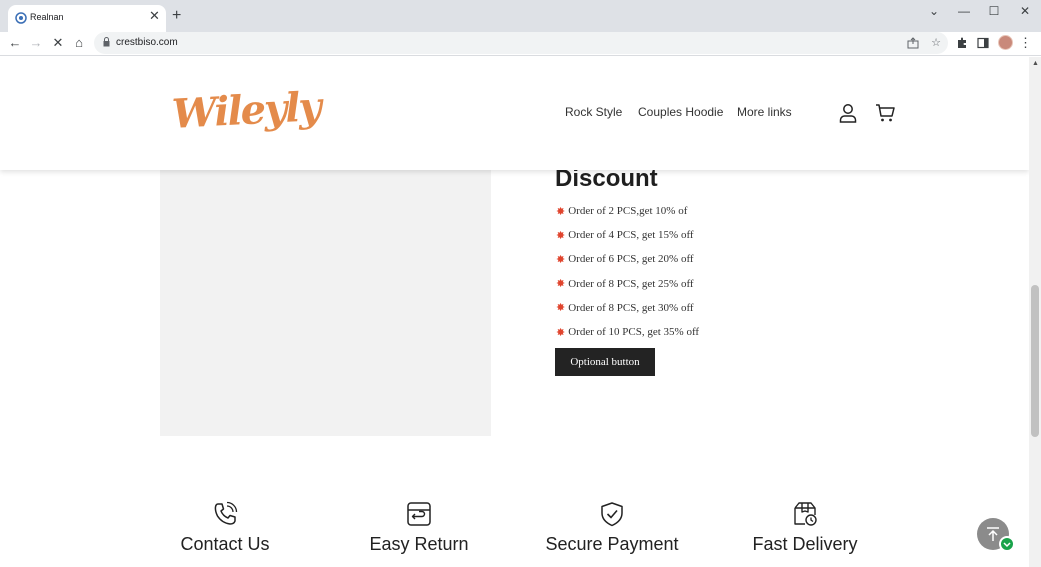 The width and height of the screenshot is (1041, 567). I want to click on delivery-box-icon, so click(805, 514).